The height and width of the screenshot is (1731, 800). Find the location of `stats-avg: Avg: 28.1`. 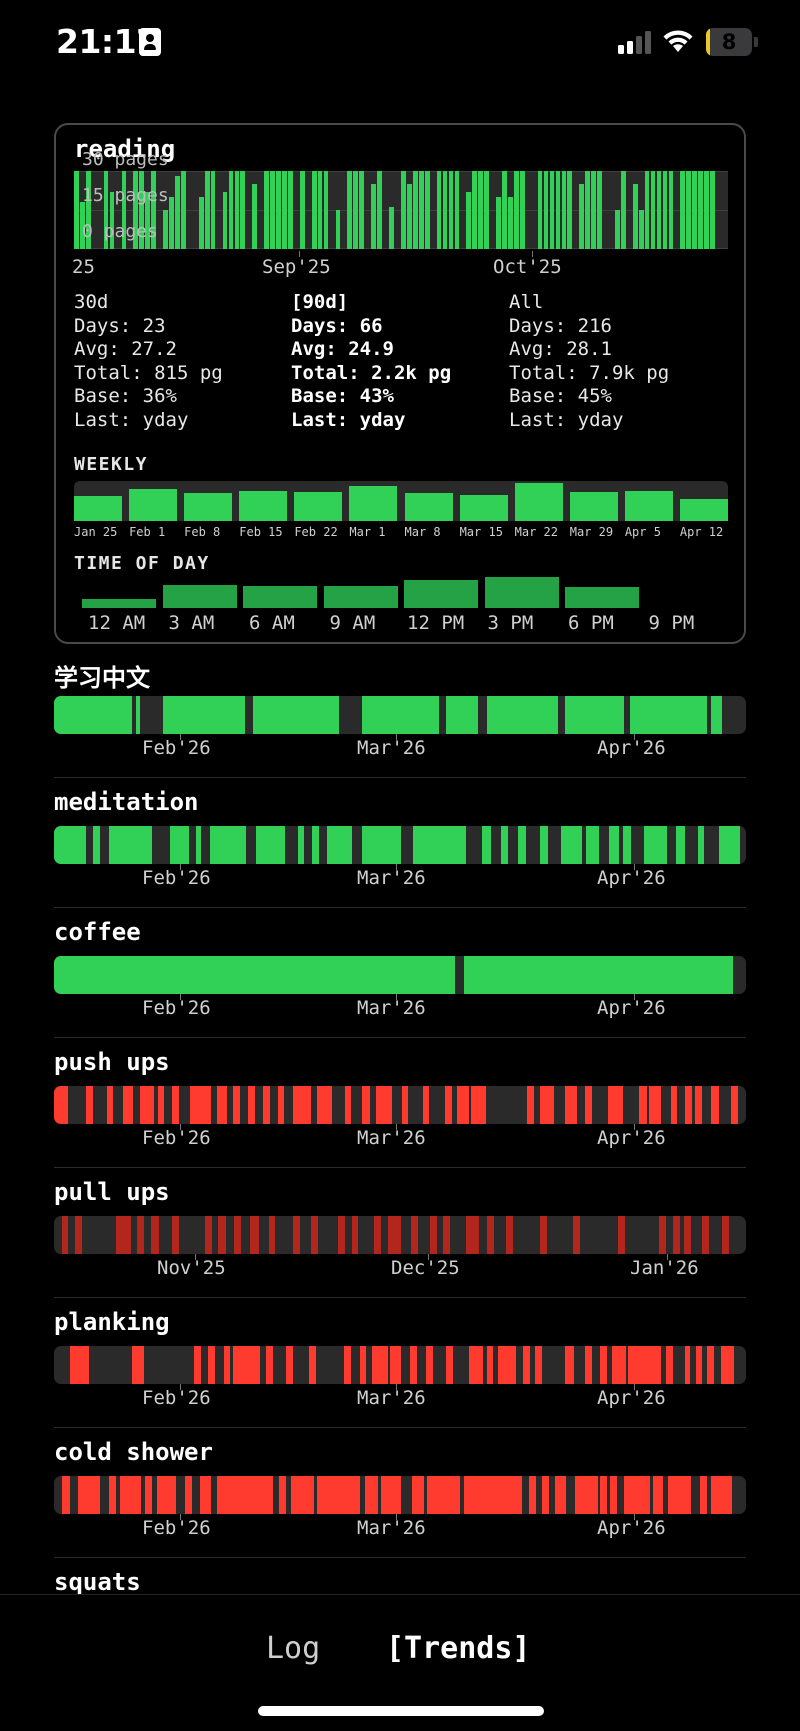

stats-avg: Avg: 28.1 is located at coordinates (560, 349).